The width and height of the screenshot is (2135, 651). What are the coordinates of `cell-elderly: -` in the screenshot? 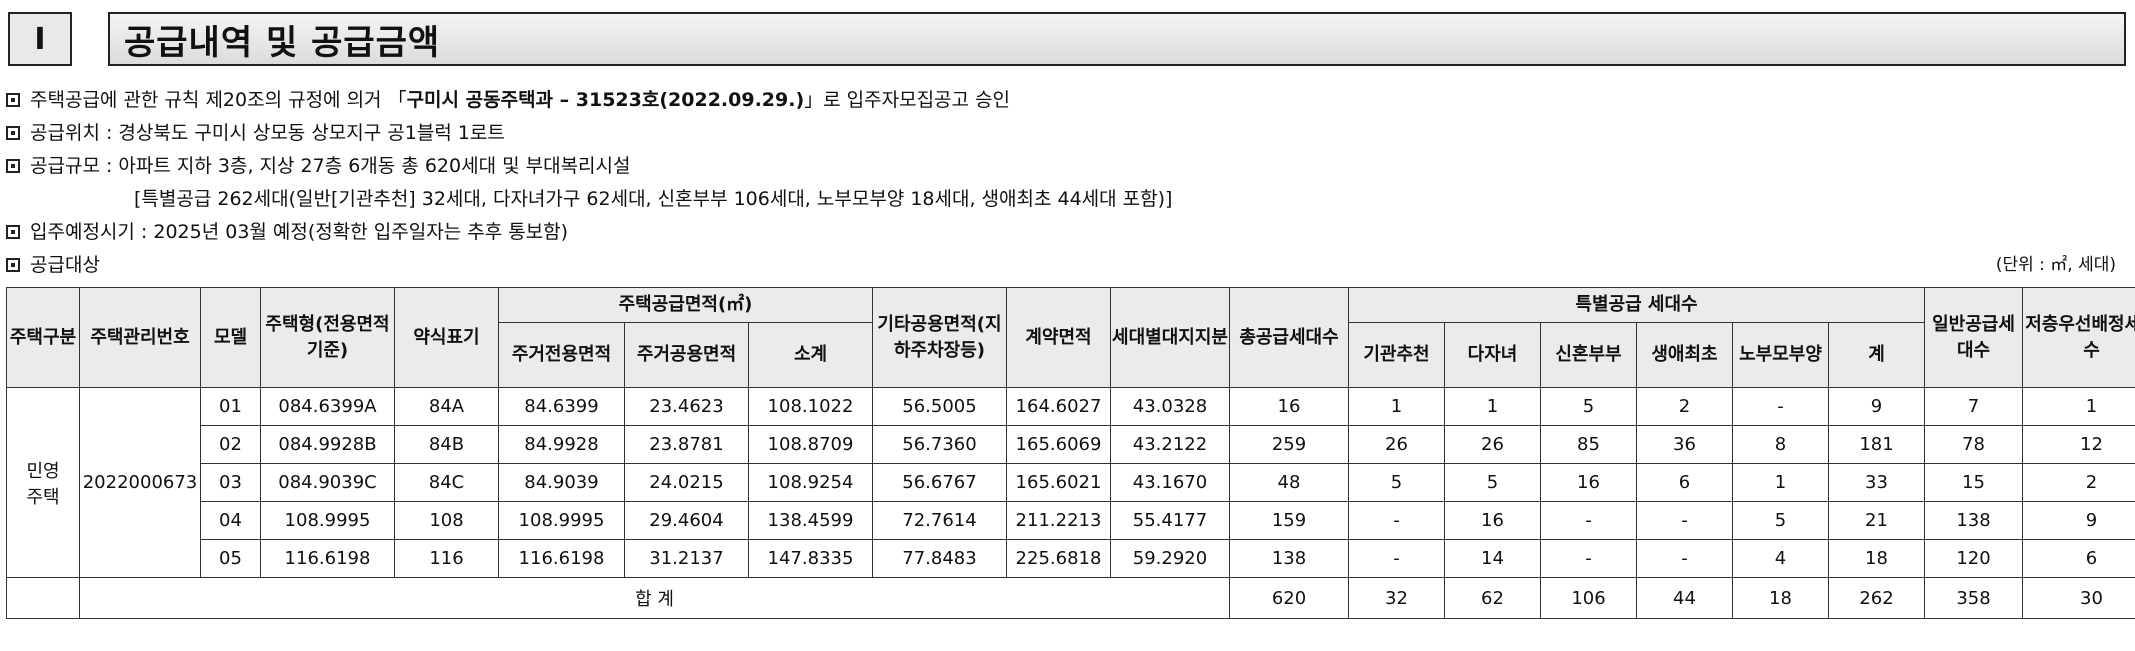 It's located at (1780, 406).